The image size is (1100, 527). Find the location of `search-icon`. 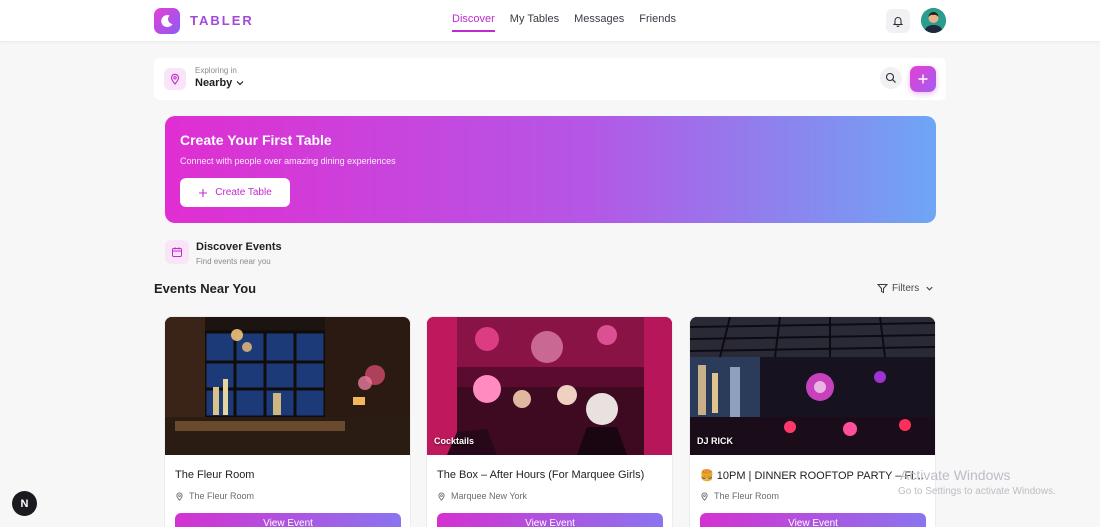

search-icon is located at coordinates (890, 77).